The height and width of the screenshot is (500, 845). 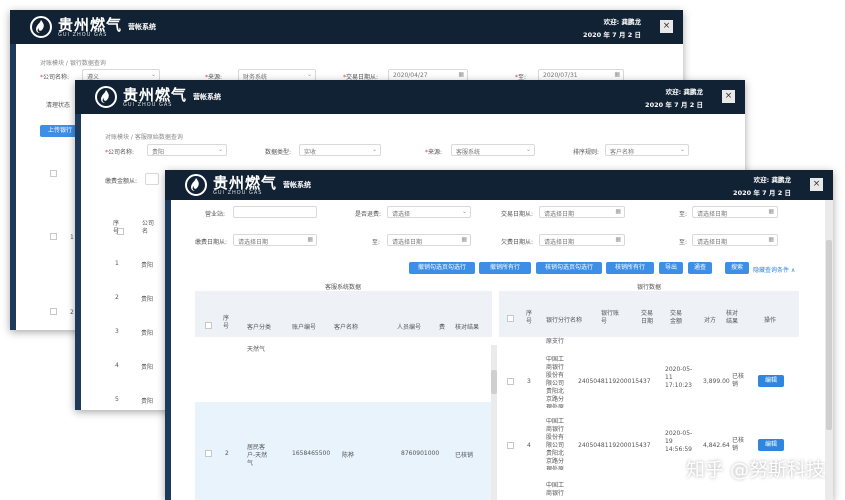 What do you see at coordinates (582, 240) in the screenshot?
I see `owe-date-from: 请选择日期 ▦` at bounding box center [582, 240].